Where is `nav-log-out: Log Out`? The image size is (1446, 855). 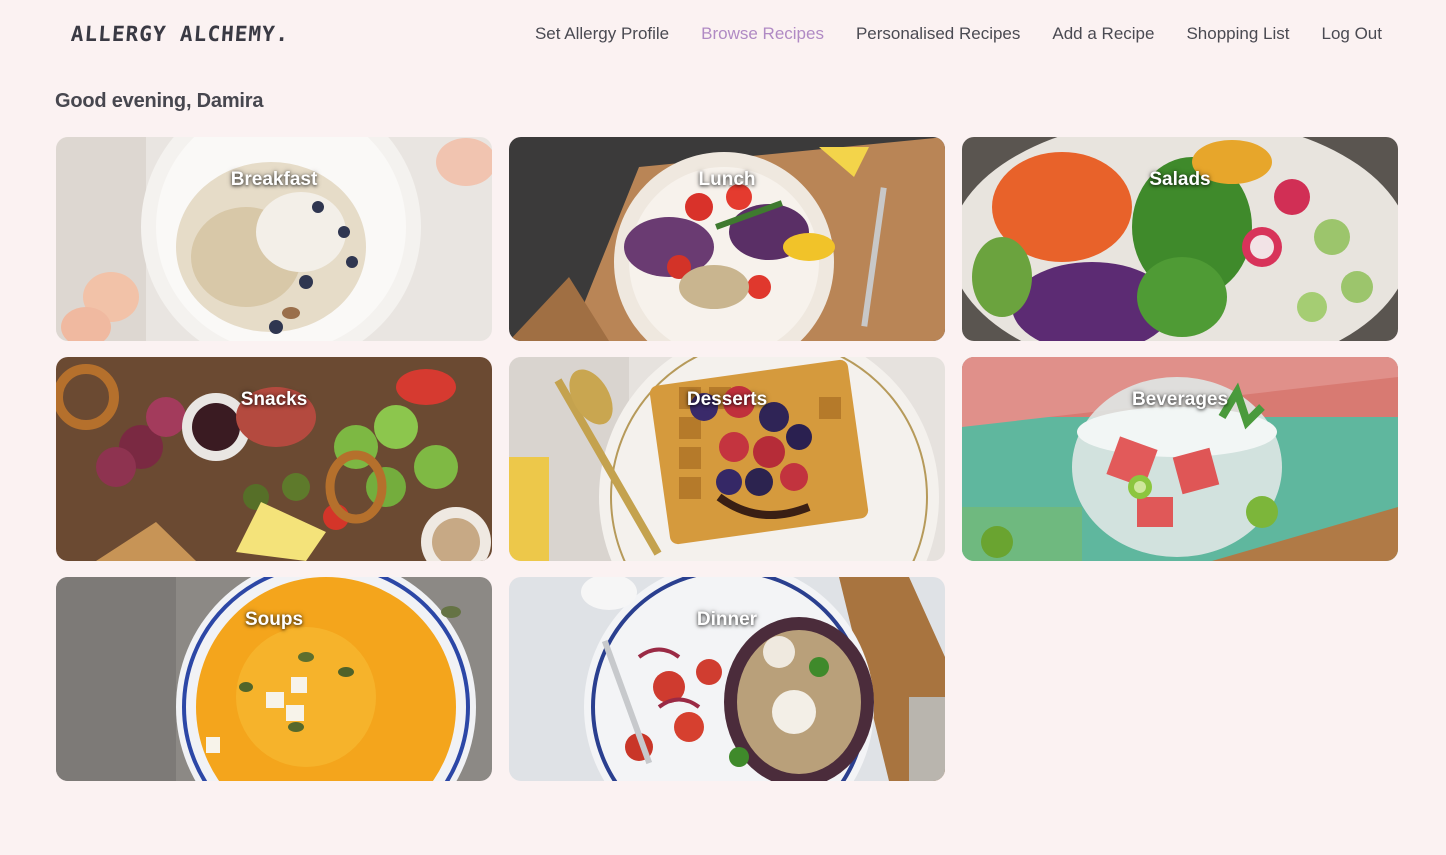 nav-log-out: Log Out is located at coordinates (1352, 34).